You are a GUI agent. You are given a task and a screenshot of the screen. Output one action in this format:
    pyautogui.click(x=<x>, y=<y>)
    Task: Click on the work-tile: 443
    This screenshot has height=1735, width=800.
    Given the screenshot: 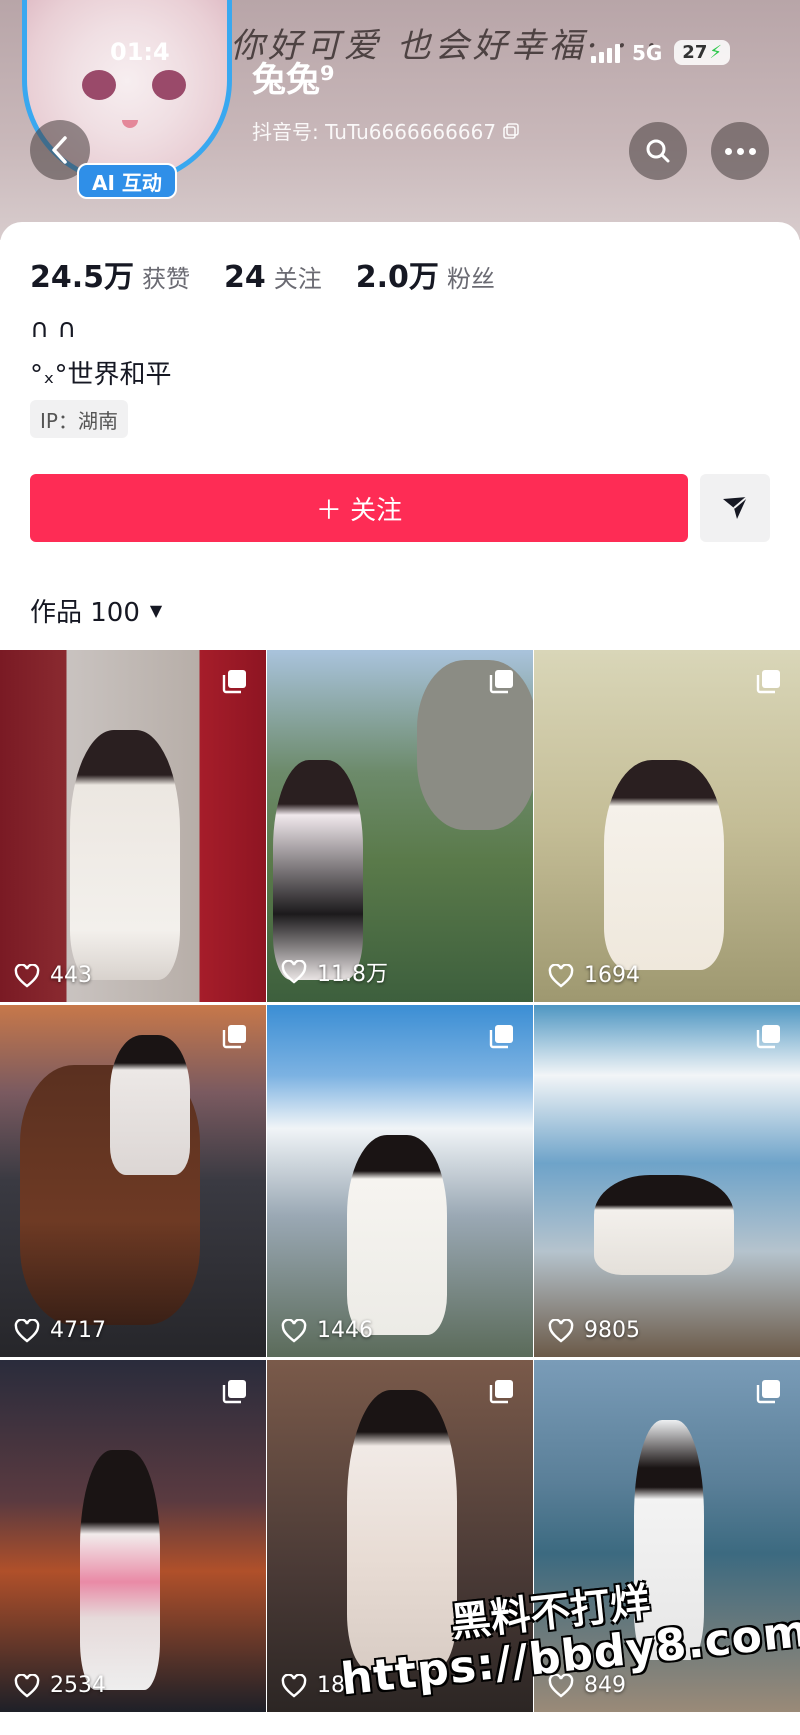 What is the action you would take?
    pyautogui.click(x=133, y=826)
    